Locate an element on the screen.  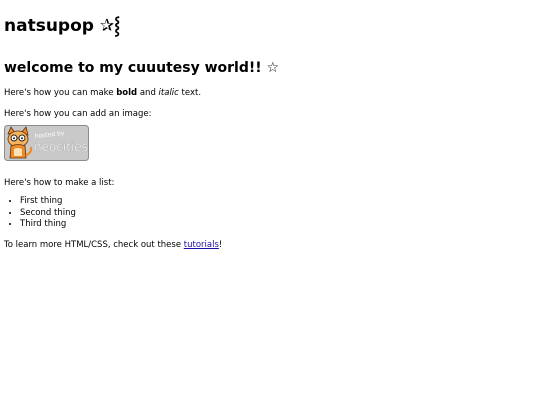
formatting-suffix: text. is located at coordinates (190, 93).